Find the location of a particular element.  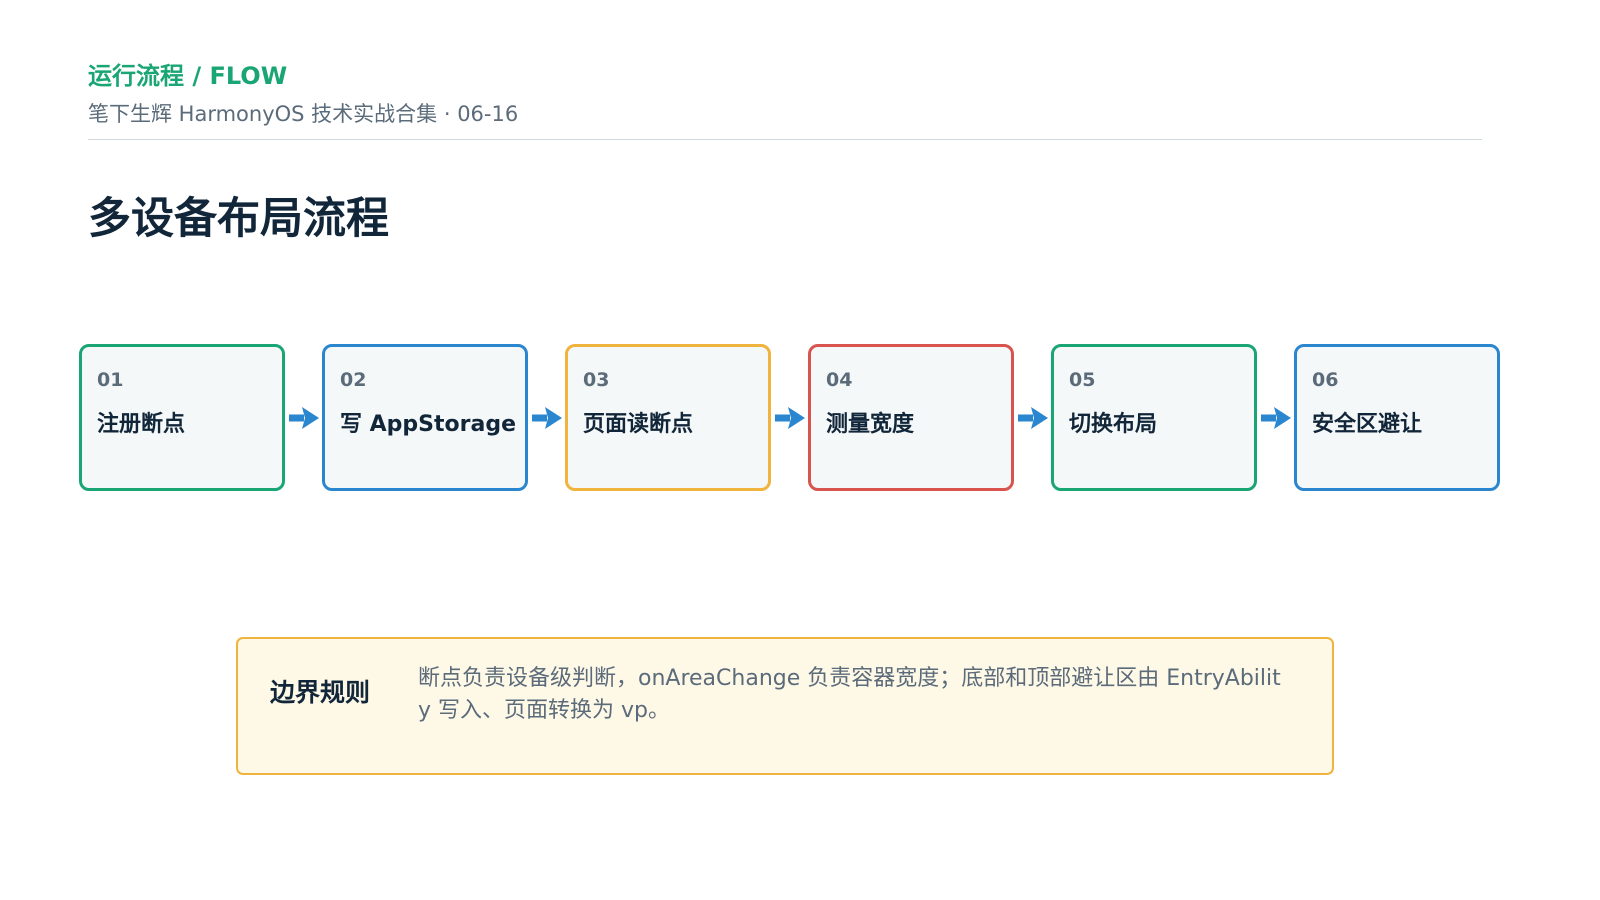

step-number: 05 is located at coordinates (1082, 380).